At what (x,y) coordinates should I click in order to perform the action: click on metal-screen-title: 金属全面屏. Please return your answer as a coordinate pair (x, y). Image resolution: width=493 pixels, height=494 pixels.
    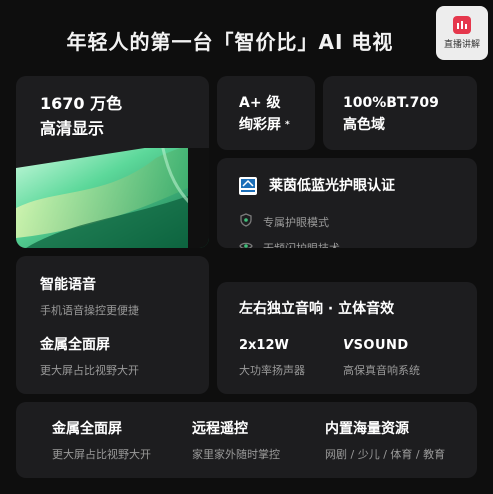
    Looking at the image, I should click on (75, 345).